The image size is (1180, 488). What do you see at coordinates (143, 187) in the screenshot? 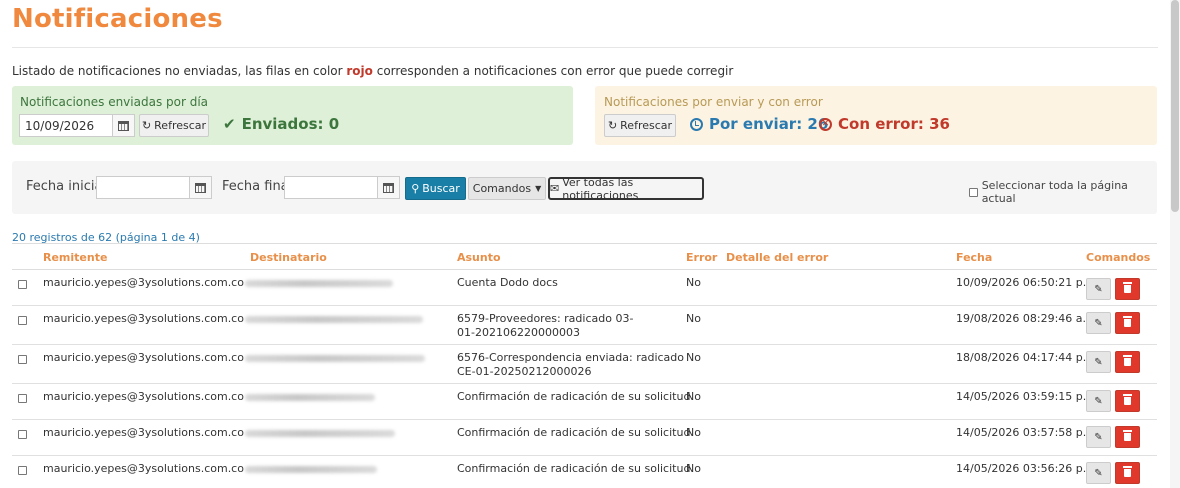
I see `start-date-field` at bounding box center [143, 187].